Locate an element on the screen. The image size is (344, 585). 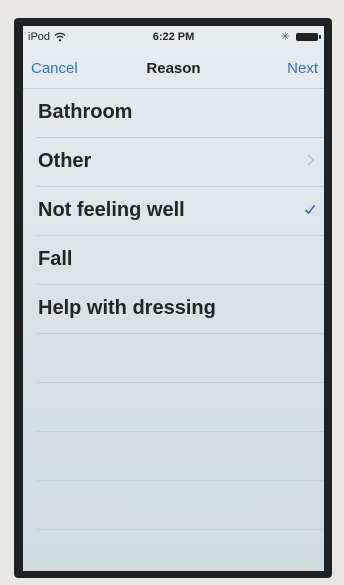
reason-row-bathroom: Bathroom is located at coordinates (180, 113).